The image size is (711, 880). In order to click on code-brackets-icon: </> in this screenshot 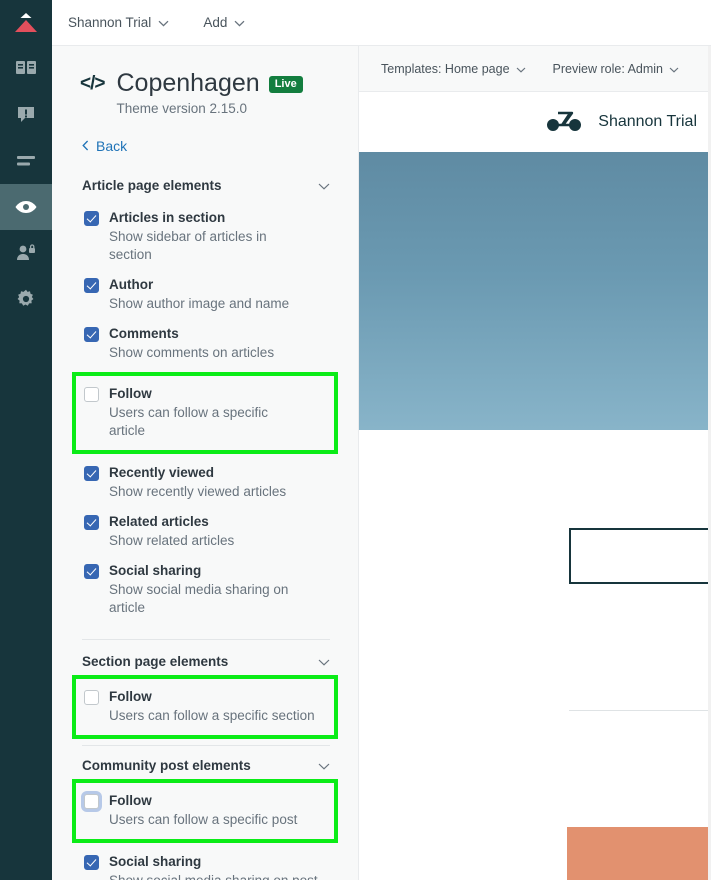, I will do `click(93, 83)`.